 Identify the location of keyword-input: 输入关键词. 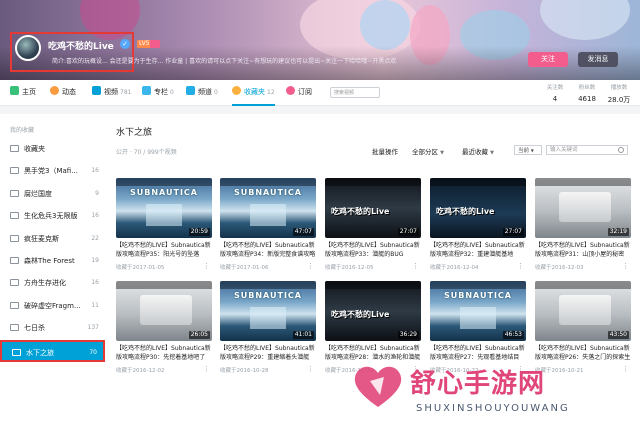
(587, 150).